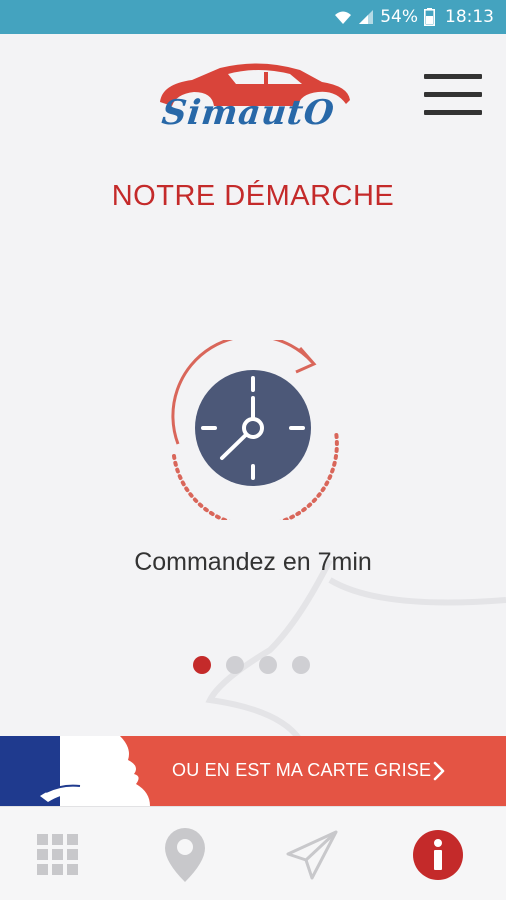  Describe the element at coordinates (451, 96) in the screenshot. I see `hamburger-menu-icon` at that location.